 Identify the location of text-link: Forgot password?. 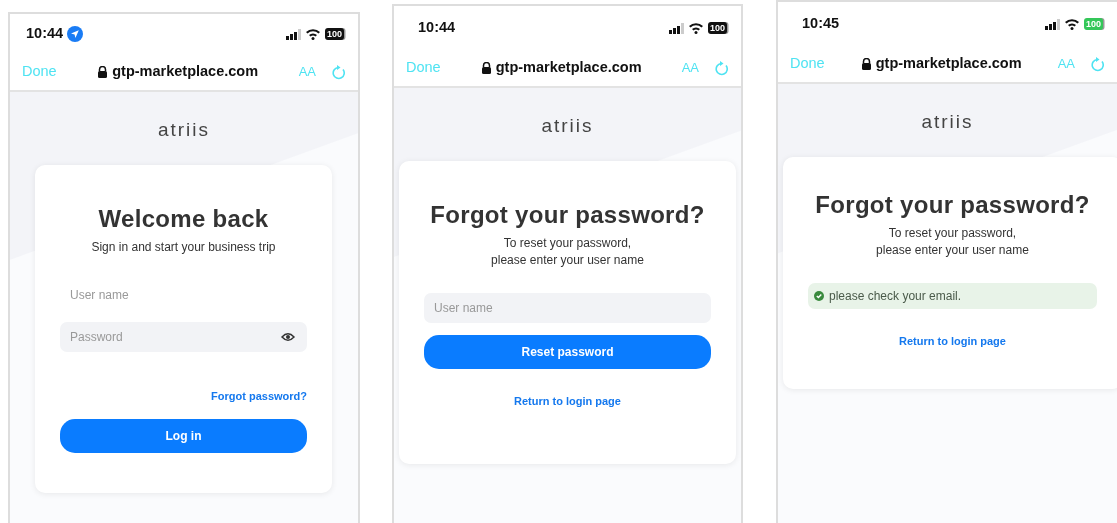
(259, 396).